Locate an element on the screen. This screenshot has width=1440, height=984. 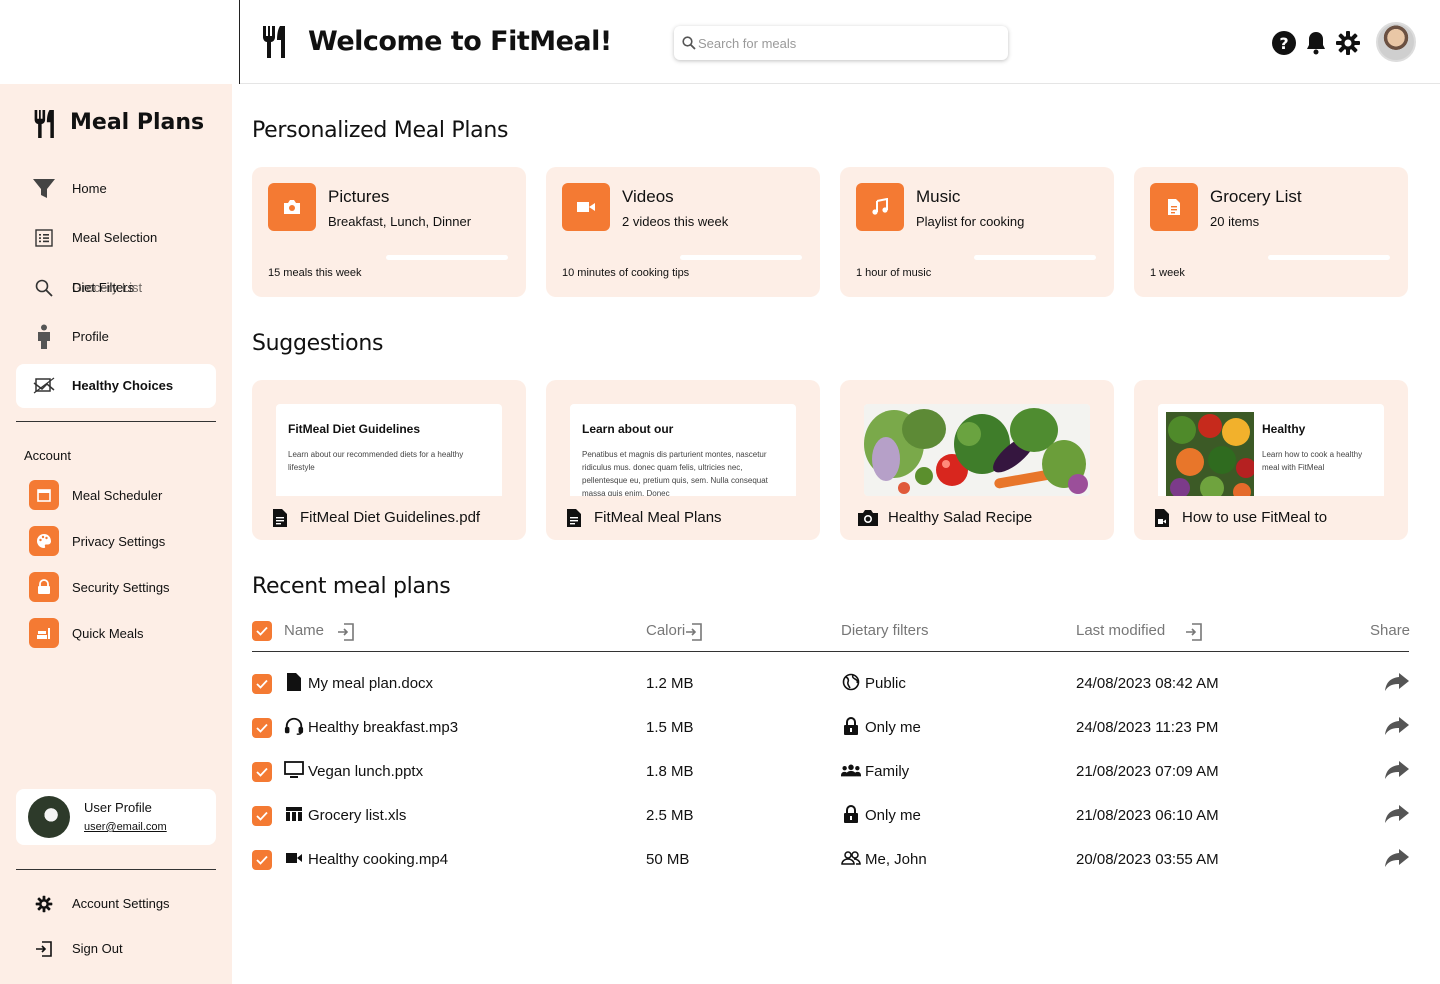
sidebar-item-label: Quick Meals is located at coordinates (108, 633).